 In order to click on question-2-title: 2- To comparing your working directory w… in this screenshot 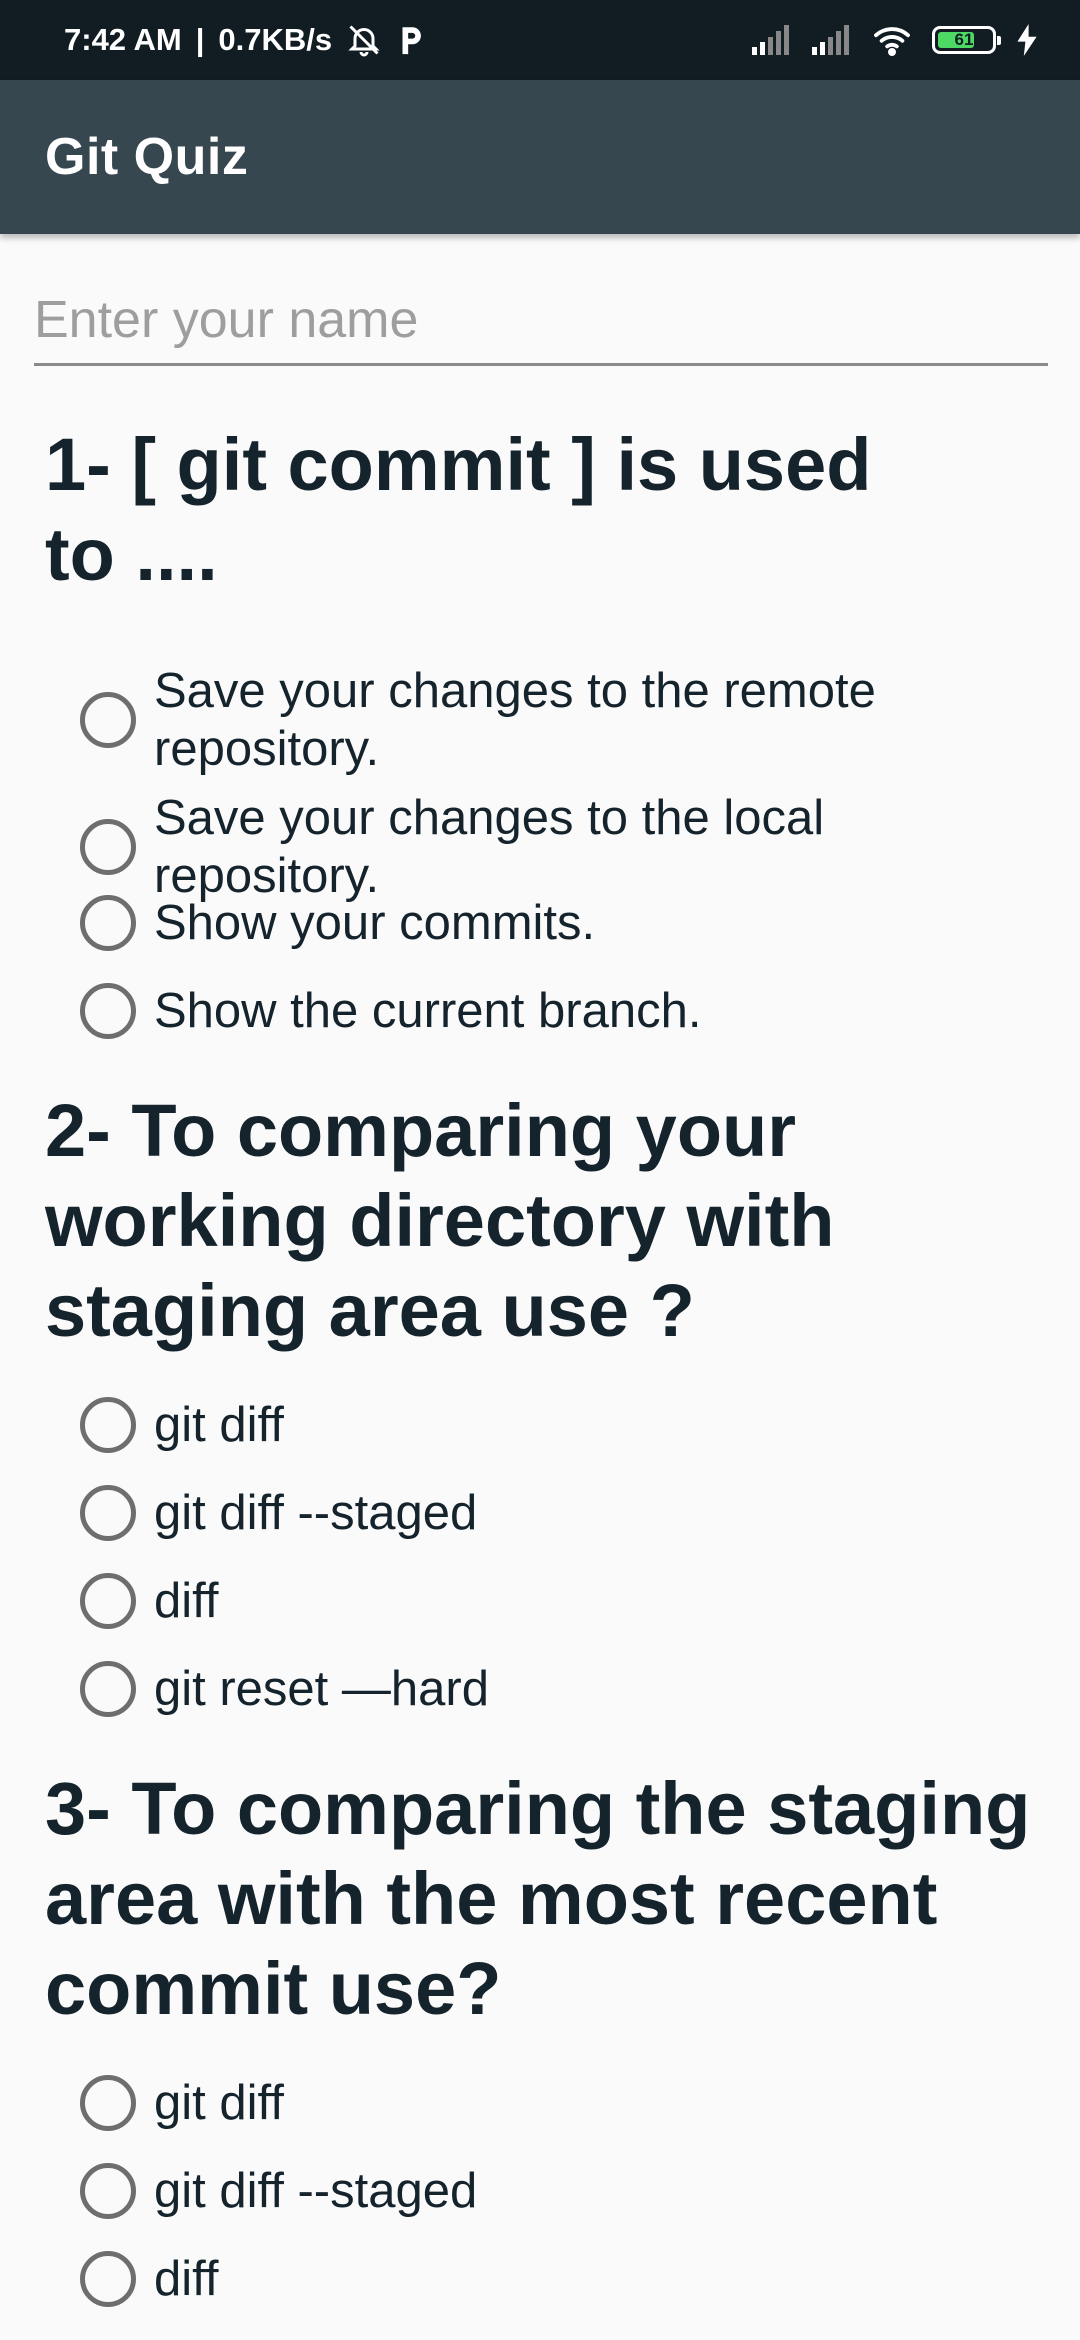, I will do `click(440, 1220)`.